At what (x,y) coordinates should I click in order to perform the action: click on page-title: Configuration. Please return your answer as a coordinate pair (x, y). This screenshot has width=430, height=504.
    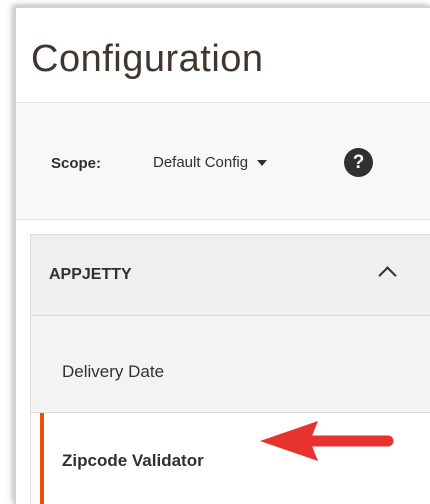
    Looking at the image, I should click on (147, 59).